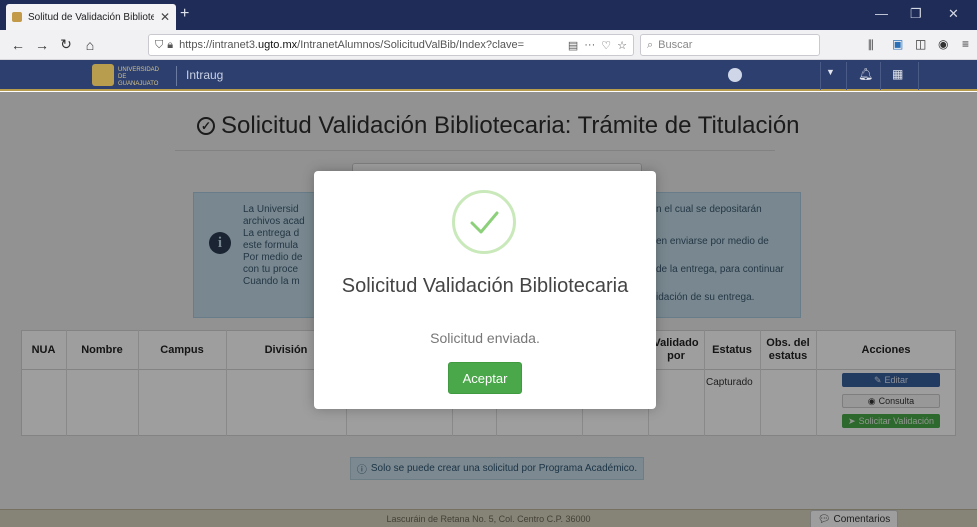 This screenshot has height=527, width=977. I want to click on tab-close-icon: ✕, so click(165, 17).